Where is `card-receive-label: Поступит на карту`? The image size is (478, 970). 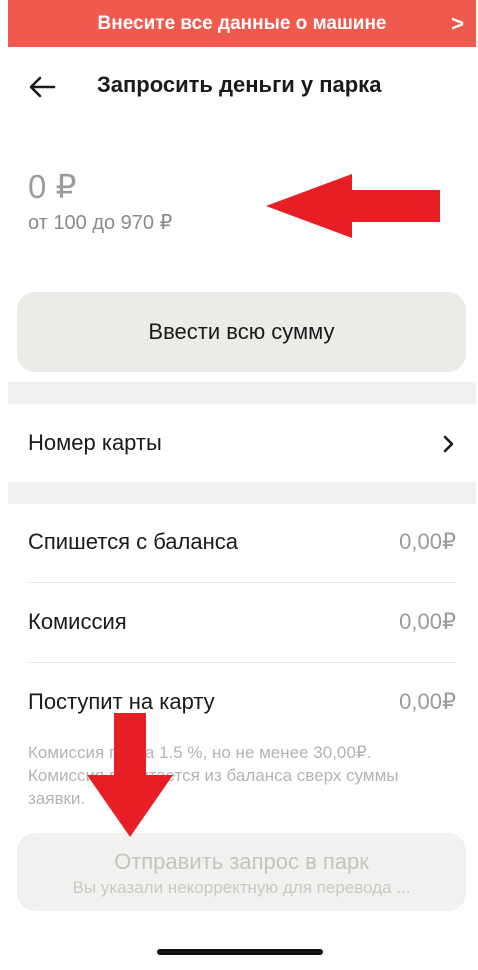
card-receive-label: Поступит на карту is located at coordinates (121, 701).